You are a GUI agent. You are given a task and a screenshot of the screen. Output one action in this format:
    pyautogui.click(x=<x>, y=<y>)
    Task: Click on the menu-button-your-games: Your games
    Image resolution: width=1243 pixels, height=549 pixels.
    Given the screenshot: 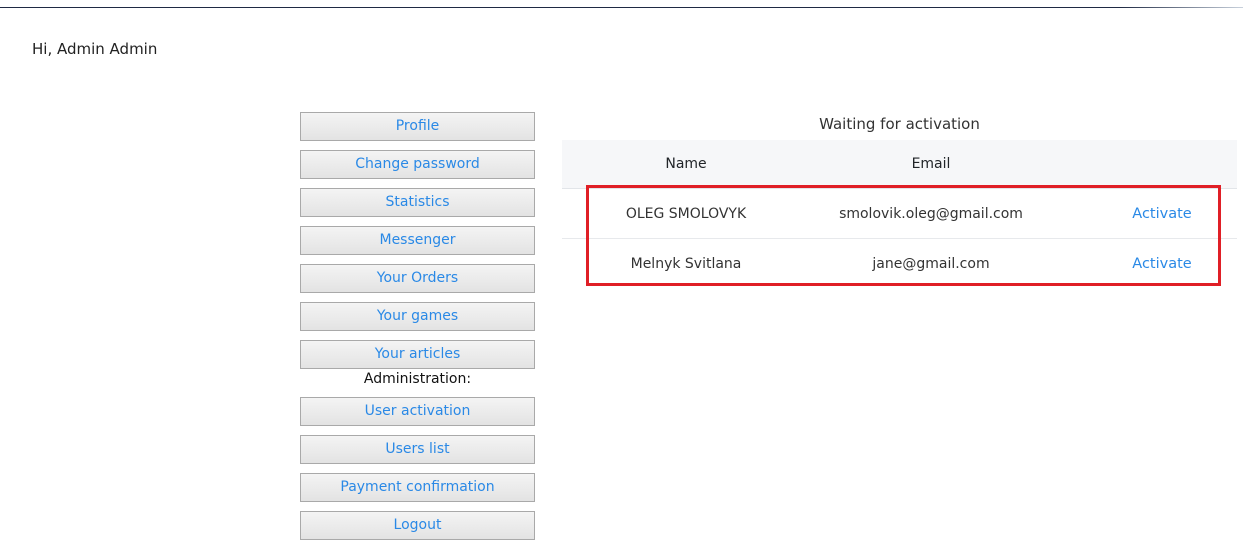 What is the action you would take?
    pyautogui.click(x=417, y=316)
    